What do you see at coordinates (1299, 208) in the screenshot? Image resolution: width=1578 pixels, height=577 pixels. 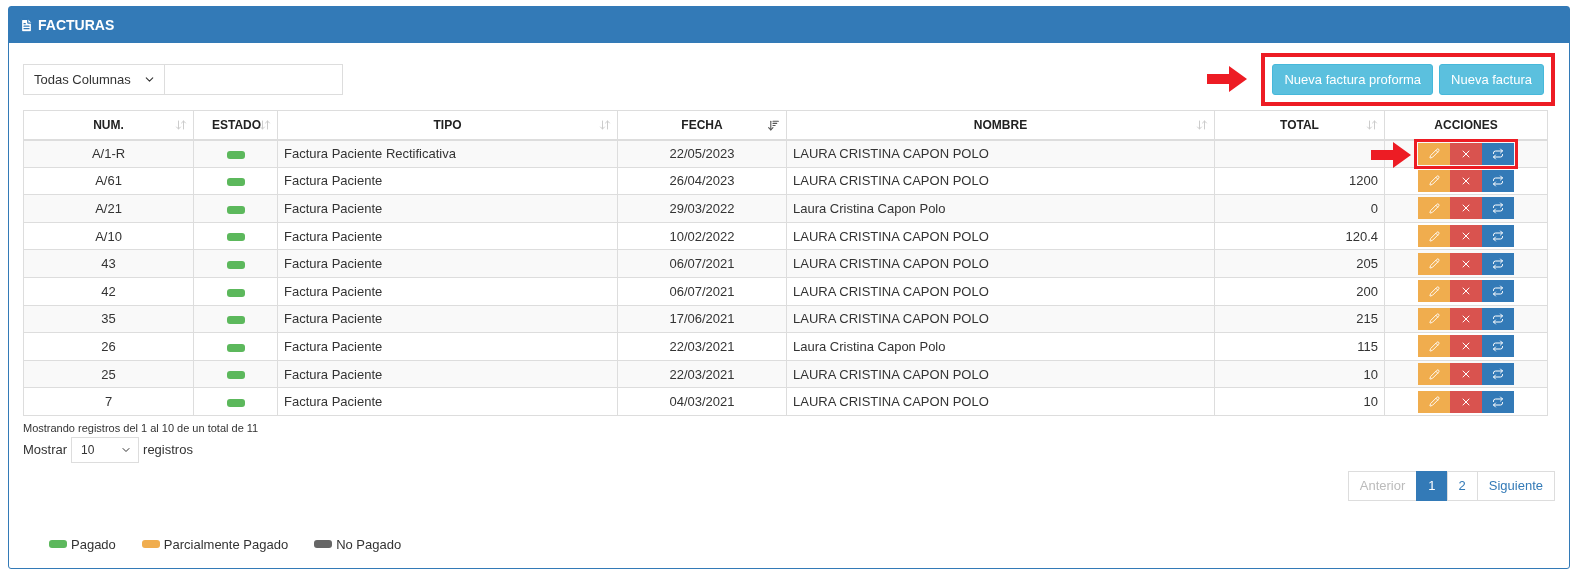 I see `table-cell: 0` at bounding box center [1299, 208].